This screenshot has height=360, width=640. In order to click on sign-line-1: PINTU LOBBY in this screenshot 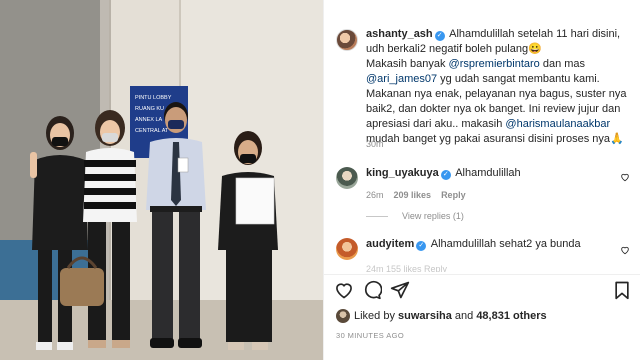, I will do `click(153, 98)`.